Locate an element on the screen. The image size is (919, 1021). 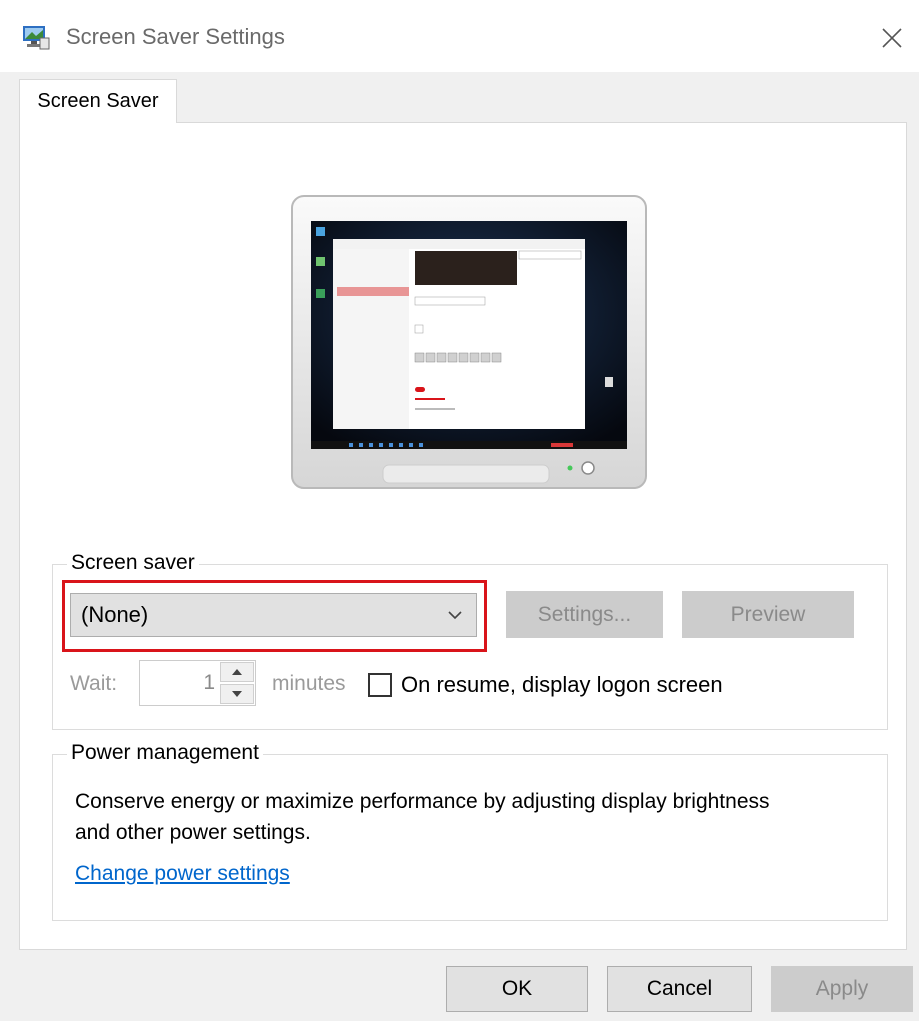
cancel-button-label: Cancel is located at coordinates (679, 988).